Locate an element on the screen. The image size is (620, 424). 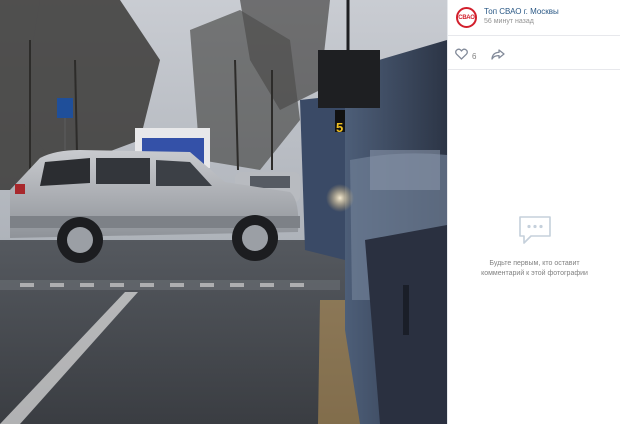
empty-comments-line-2: комментарий к этой фотографии is located at coordinates (534, 273).